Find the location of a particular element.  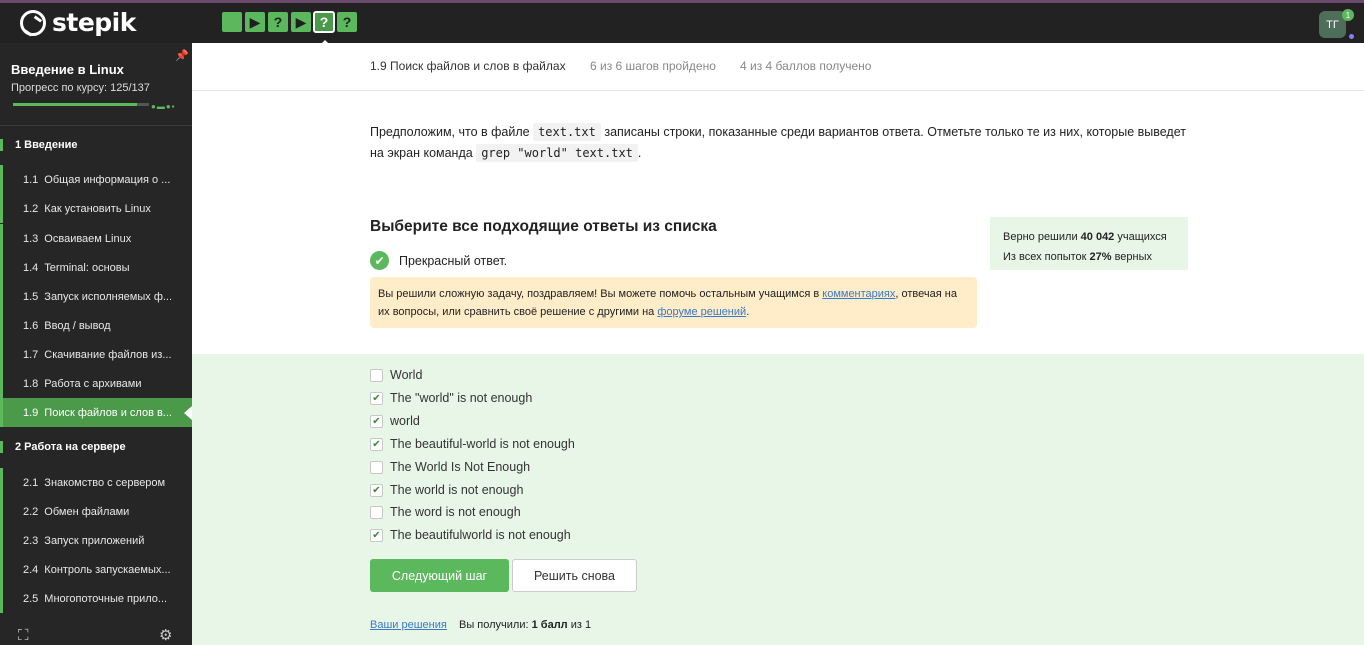

answer-option: The World Is Not Enough is located at coordinates (450, 467).